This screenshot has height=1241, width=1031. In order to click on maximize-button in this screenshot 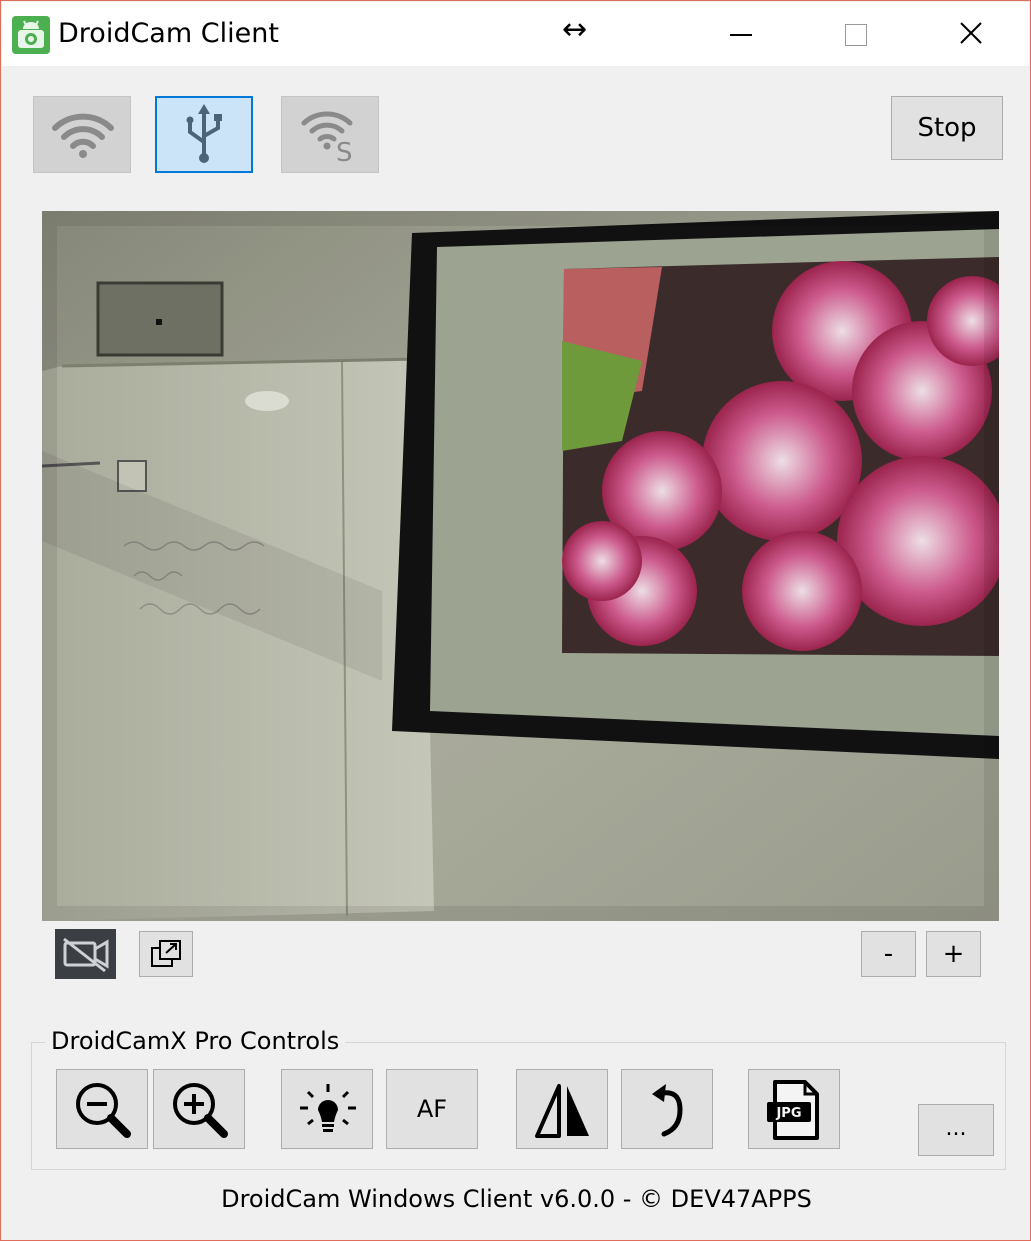, I will do `click(855, 34)`.